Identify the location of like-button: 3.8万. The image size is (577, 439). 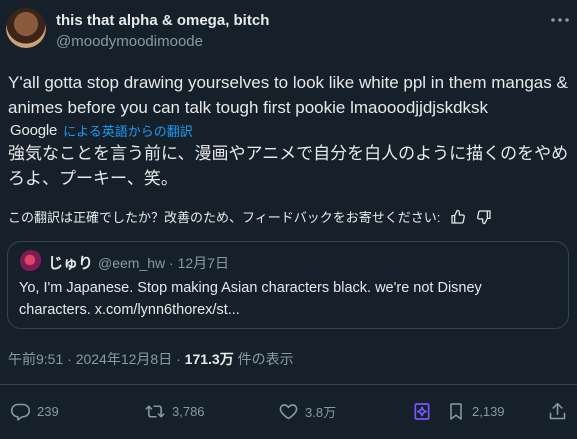
(307, 411).